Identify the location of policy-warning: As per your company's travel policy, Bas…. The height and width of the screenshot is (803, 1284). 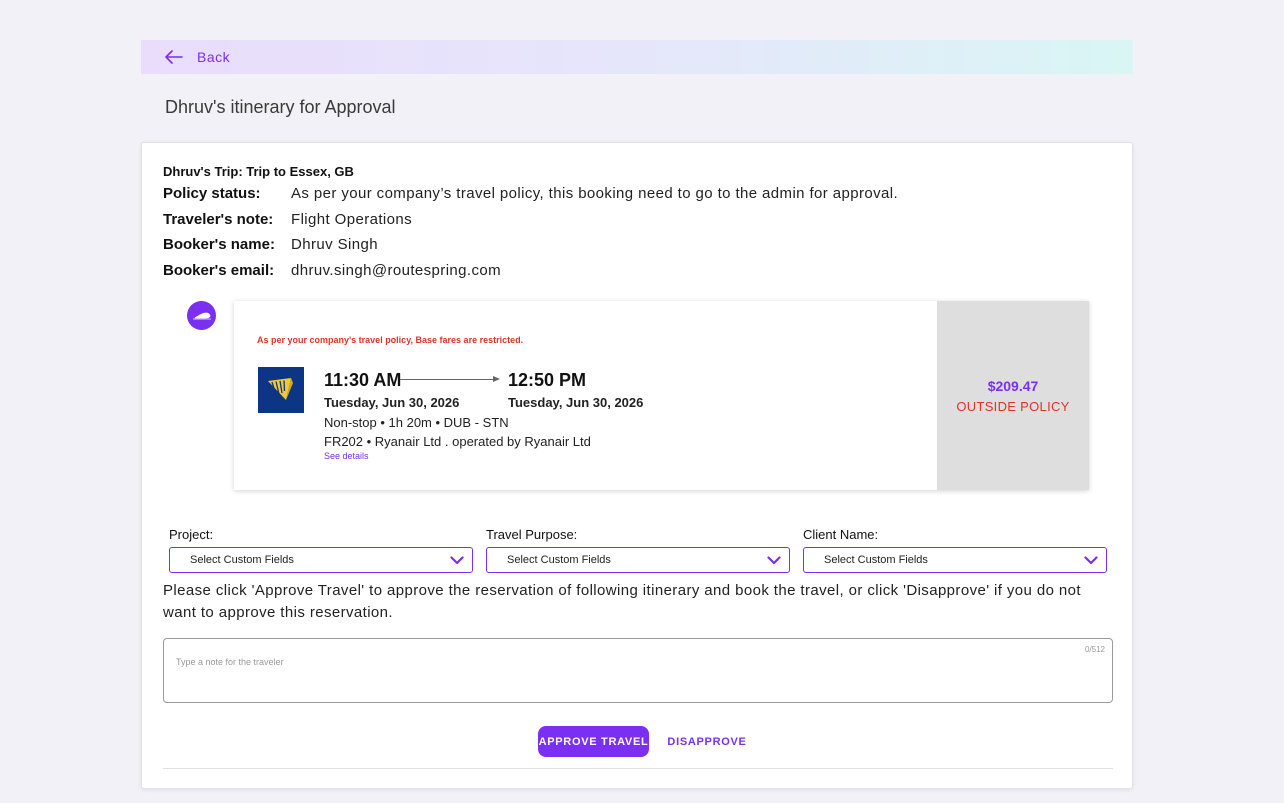
(390, 340).